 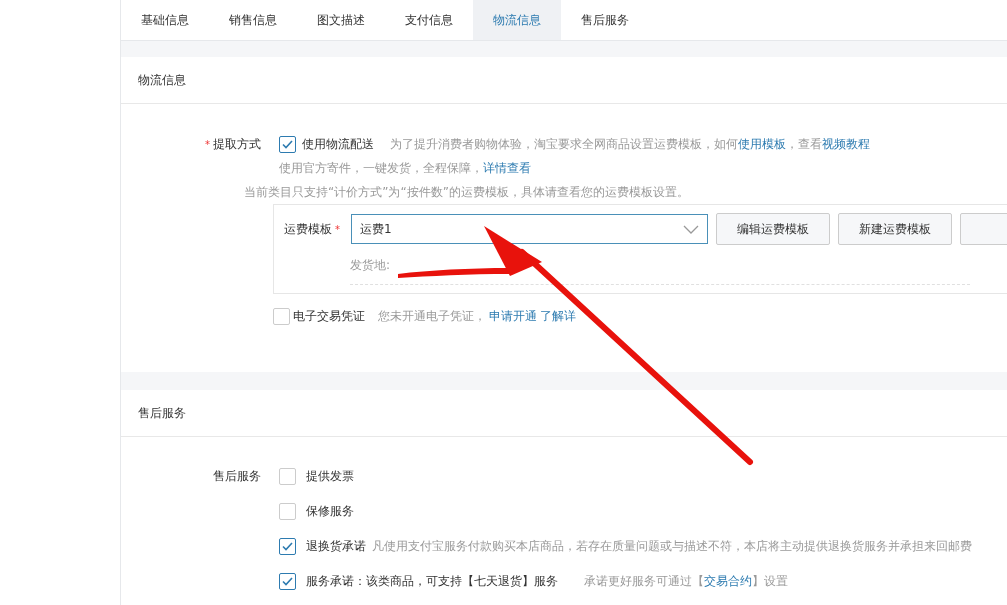 What do you see at coordinates (983, 229) in the screenshot?
I see `template-button` at bounding box center [983, 229].